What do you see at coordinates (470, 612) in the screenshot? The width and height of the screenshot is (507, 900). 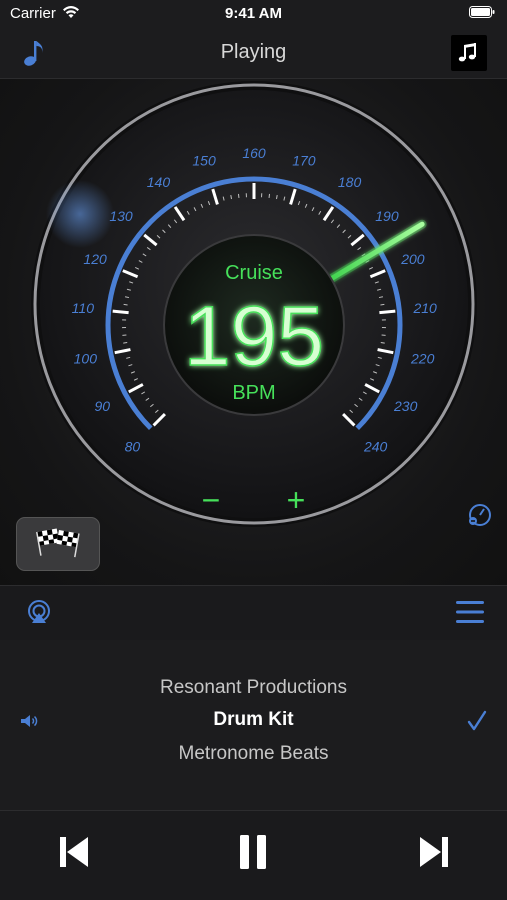 I see `list-icon` at bounding box center [470, 612].